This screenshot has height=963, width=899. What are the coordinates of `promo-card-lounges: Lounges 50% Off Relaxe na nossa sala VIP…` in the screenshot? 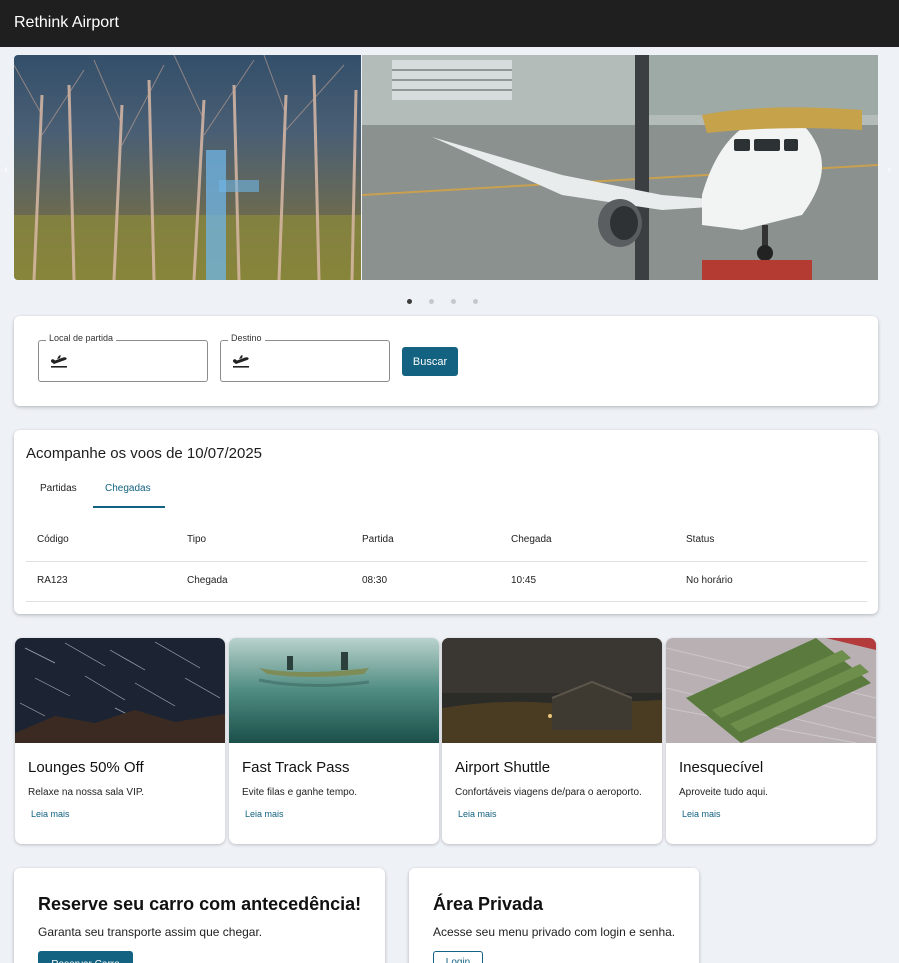 It's located at (120, 741).